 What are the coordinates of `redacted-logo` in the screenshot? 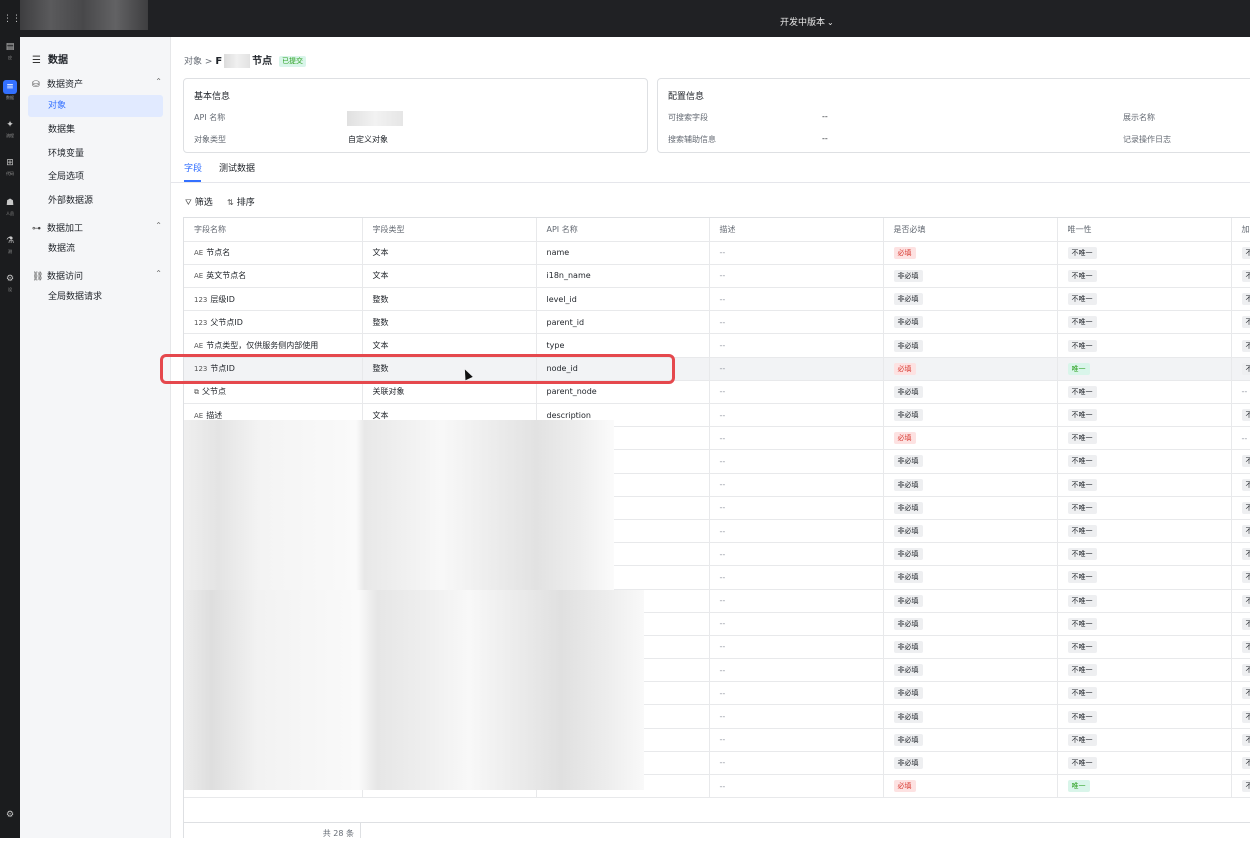 It's located at (83, 15).